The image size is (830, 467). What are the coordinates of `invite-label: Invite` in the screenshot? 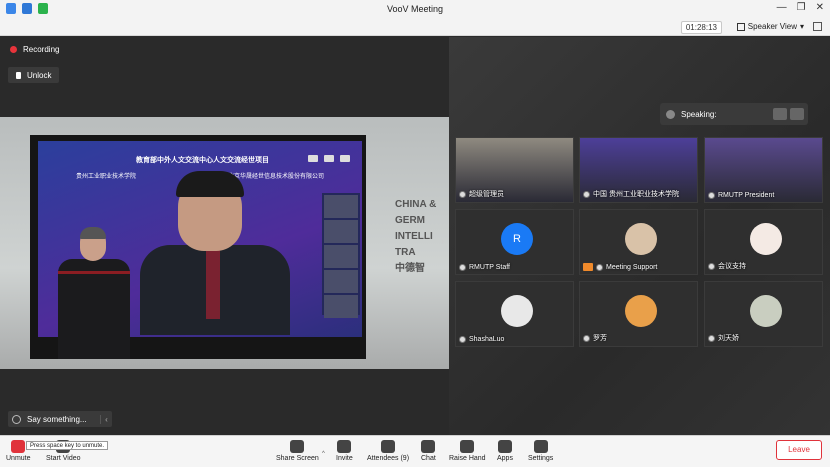 It's located at (344, 458).